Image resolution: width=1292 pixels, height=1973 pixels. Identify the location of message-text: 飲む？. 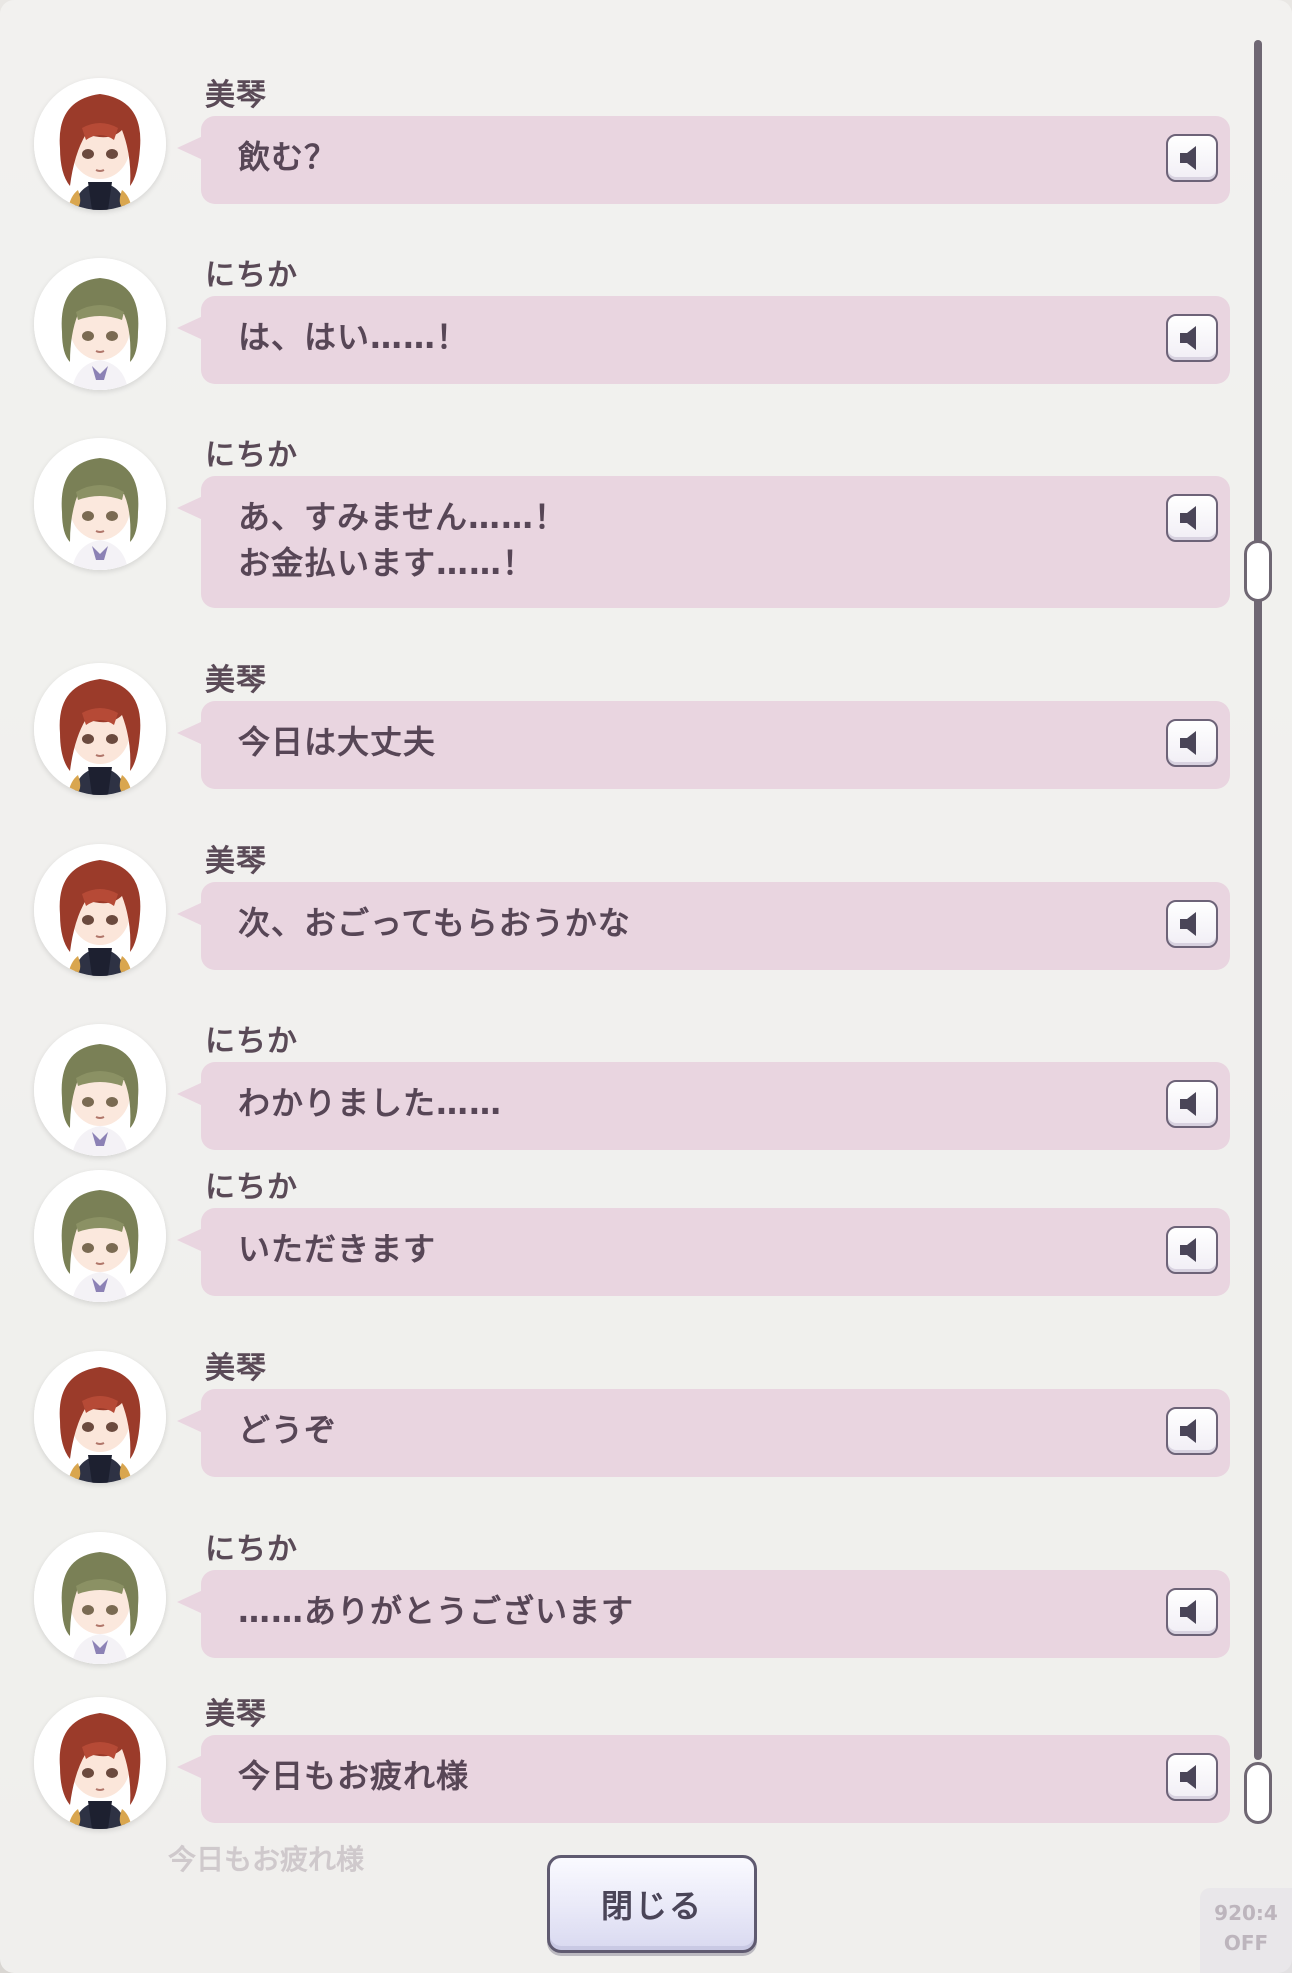
(288, 157).